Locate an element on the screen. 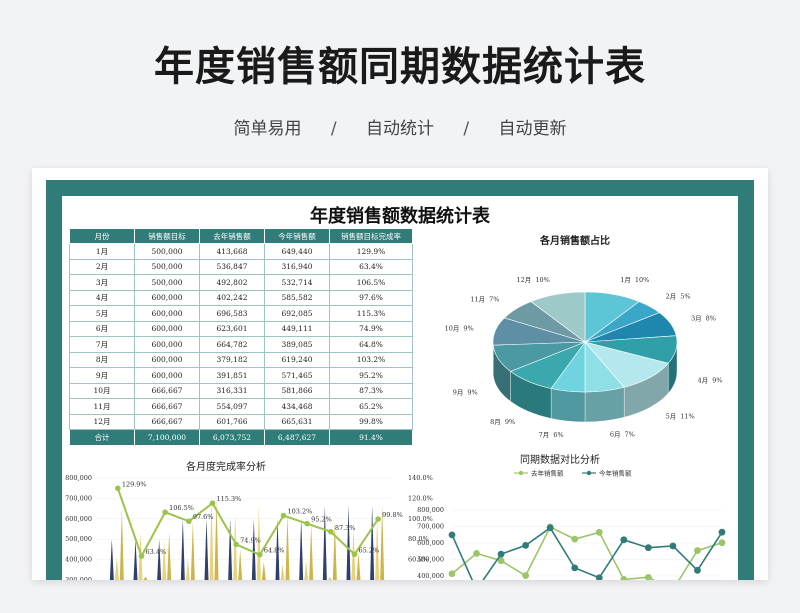 The height and width of the screenshot is (613, 800). feature-tags: 简单易用 / 自动统计 / 自动更新 is located at coordinates (400, 126).